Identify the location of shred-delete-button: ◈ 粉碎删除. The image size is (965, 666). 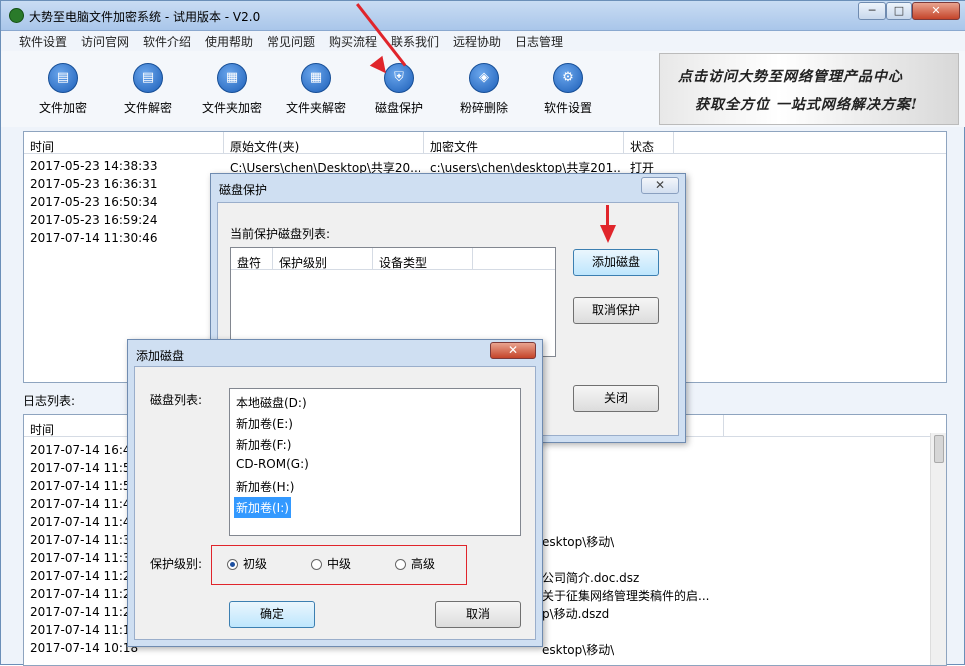
(484, 93).